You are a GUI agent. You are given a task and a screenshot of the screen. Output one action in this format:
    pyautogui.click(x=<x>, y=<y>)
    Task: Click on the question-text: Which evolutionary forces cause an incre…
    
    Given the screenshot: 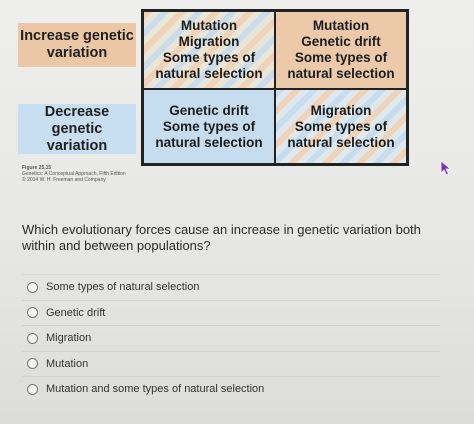 What is the action you would take?
    pyautogui.click(x=221, y=237)
    